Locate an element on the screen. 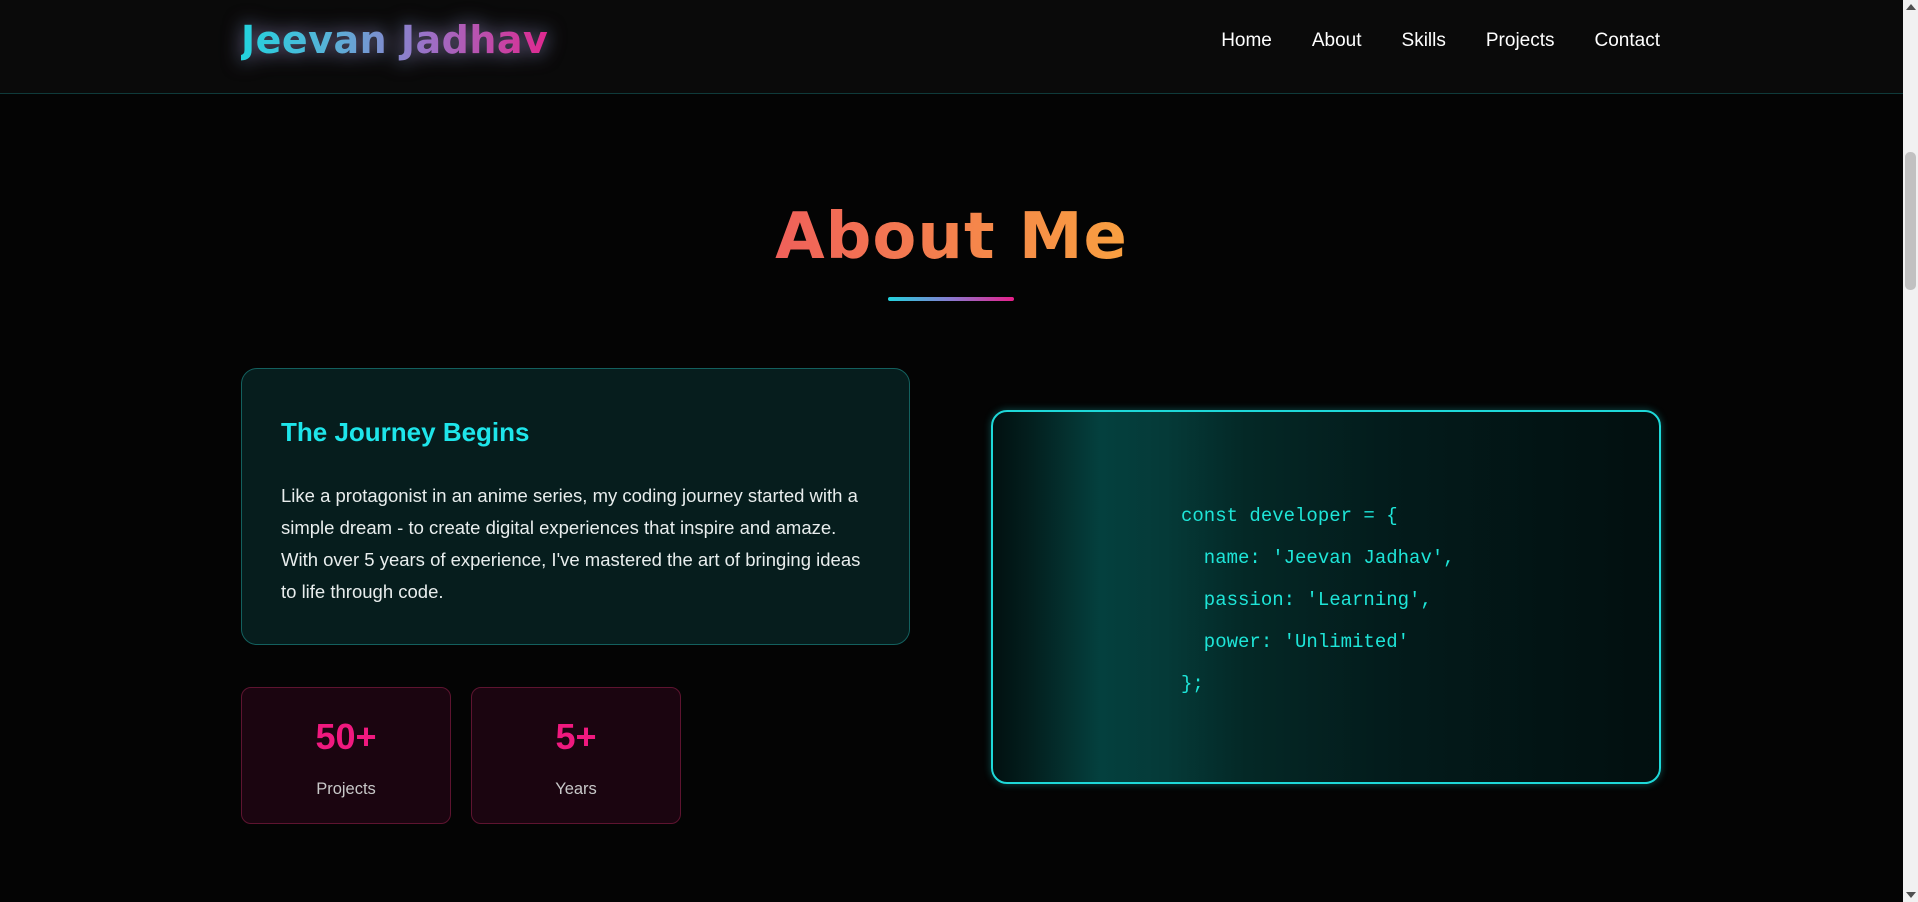  code-line: }; is located at coordinates (1192, 684).